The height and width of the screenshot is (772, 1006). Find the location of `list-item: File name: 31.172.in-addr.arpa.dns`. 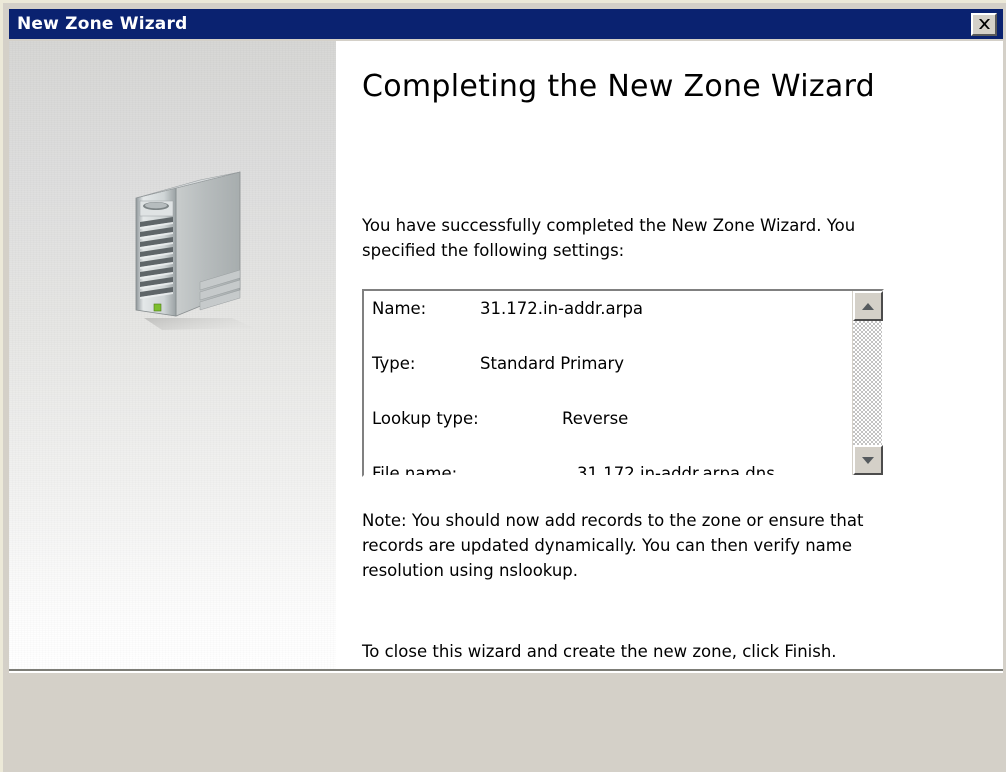

list-item: File name: 31.172.in-addr.arpa.dns is located at coordinates (612, 469).